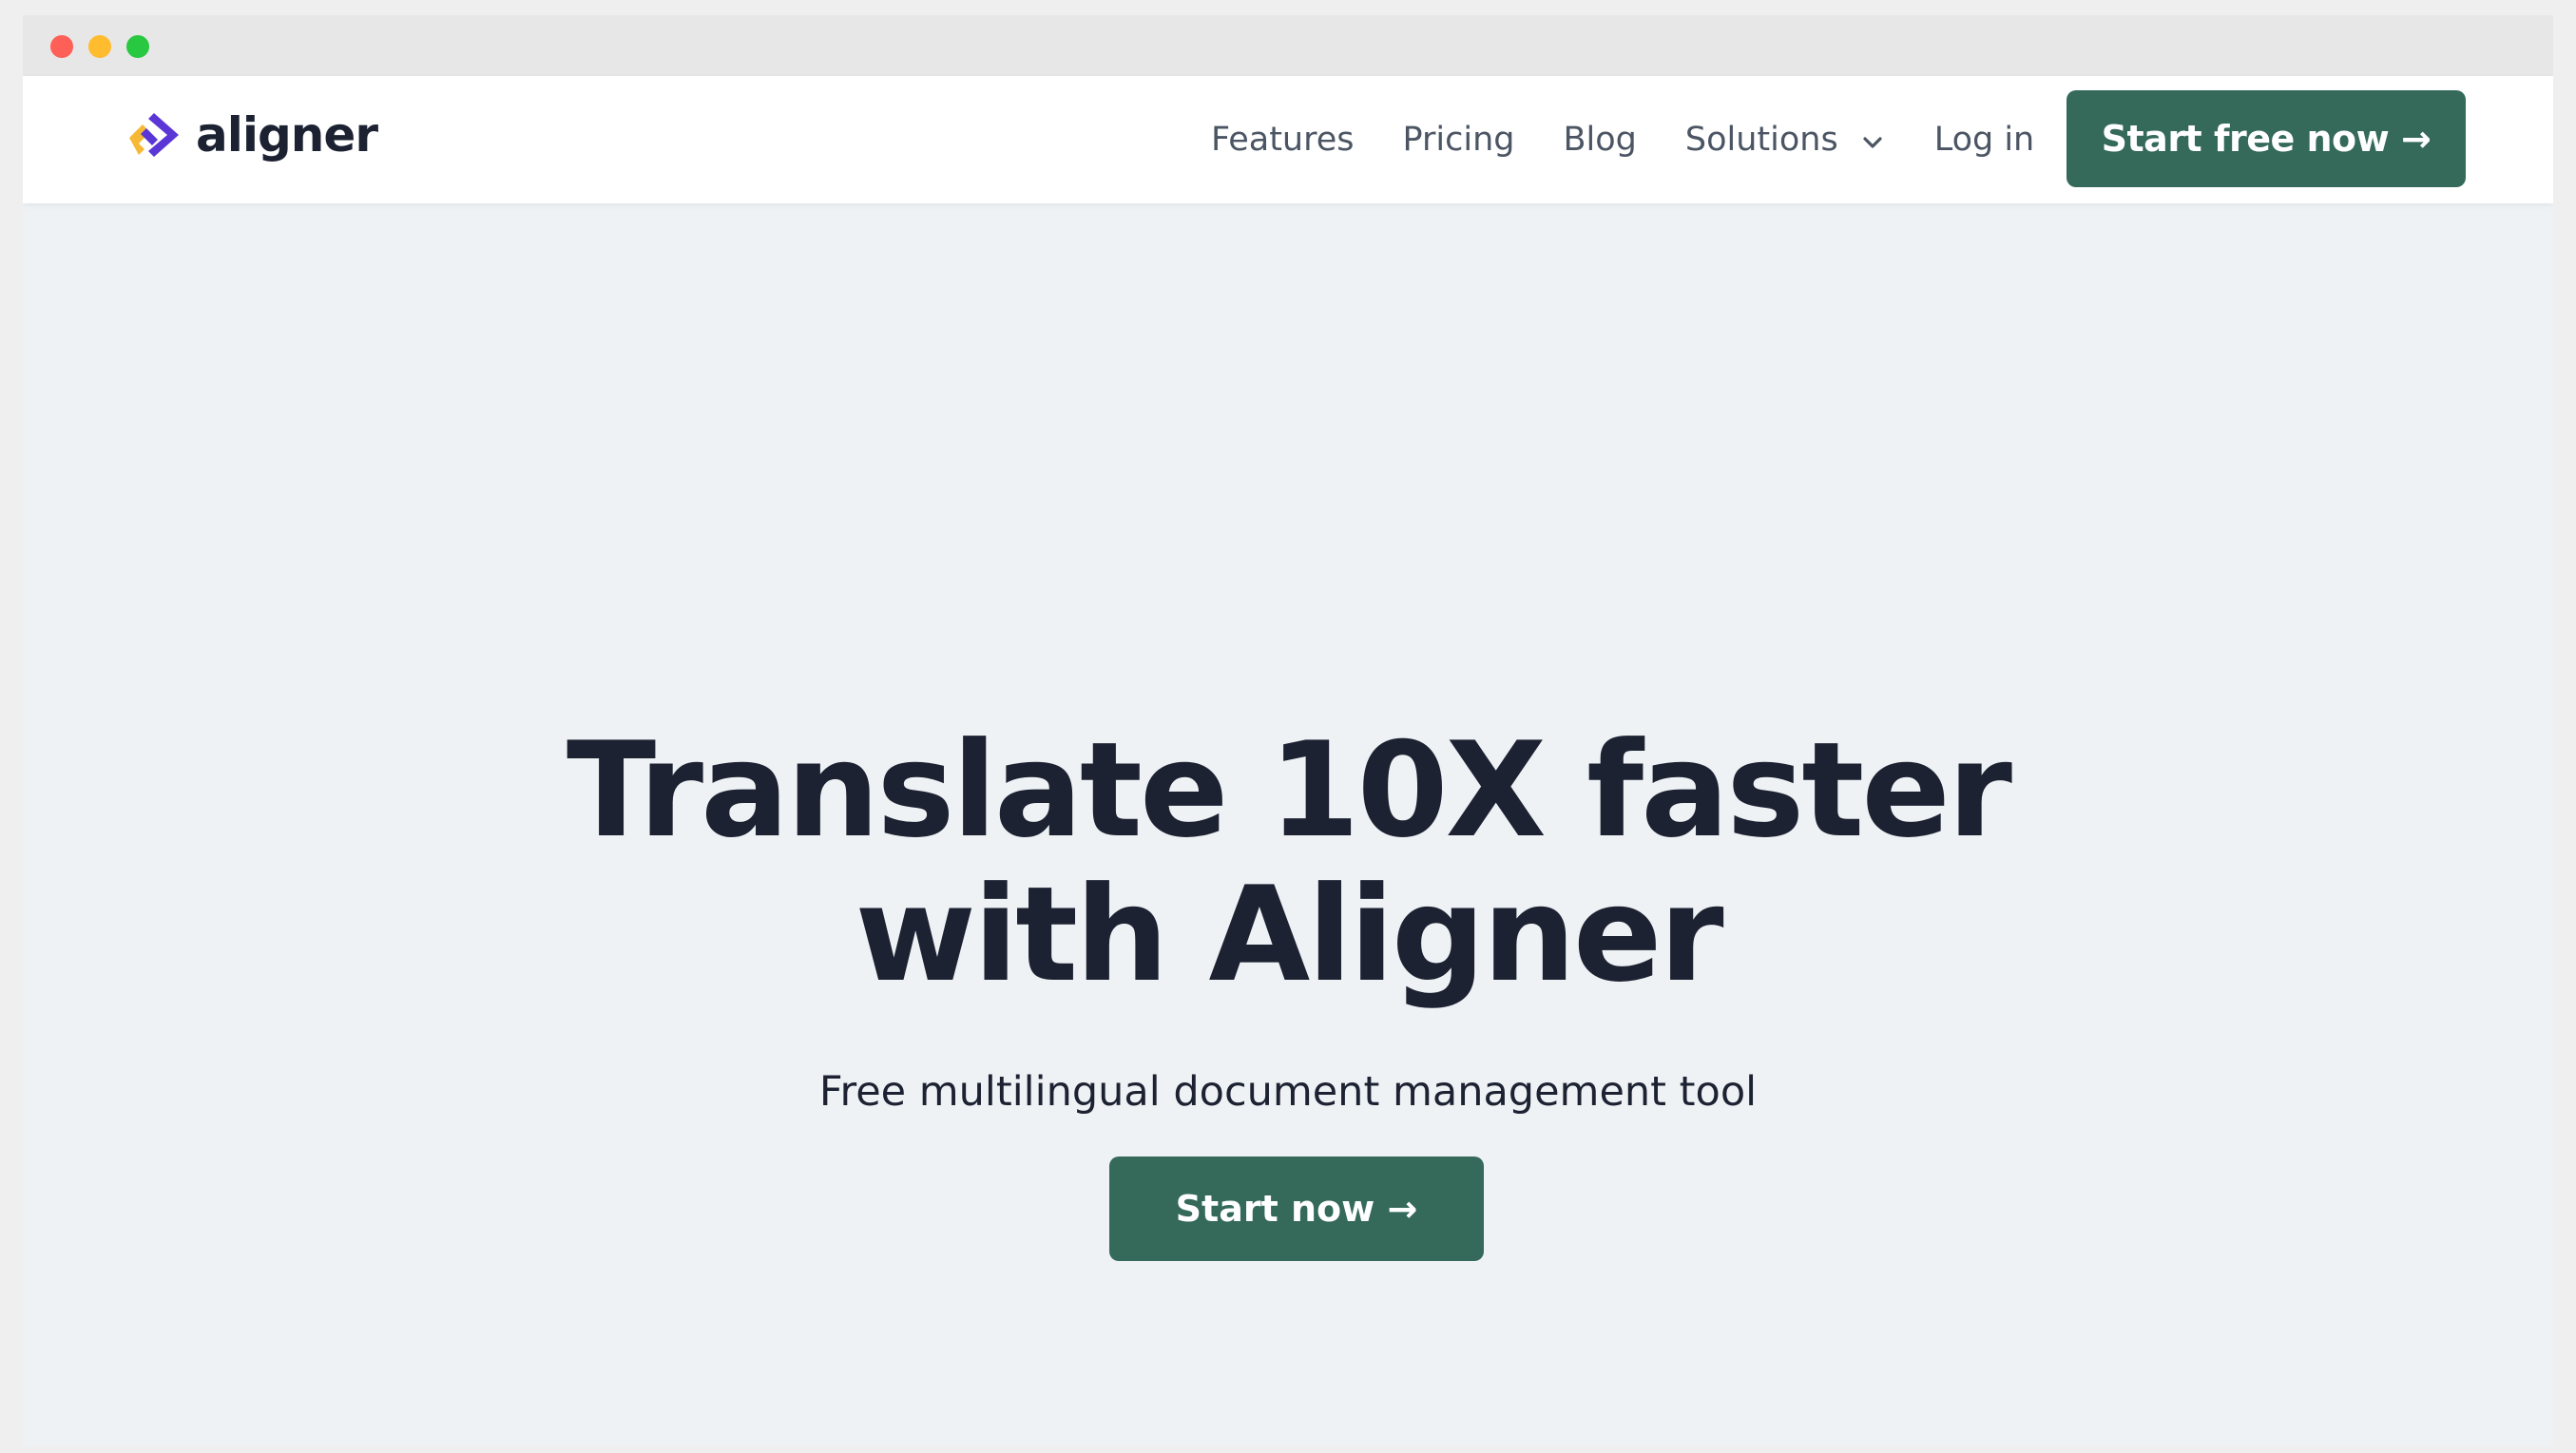 Image resolution: width=2576 pixels, height=1453 pixels. Describe the element at coordinates (1288, 45) in the screenshot. I see `window-titlebar` at that location.